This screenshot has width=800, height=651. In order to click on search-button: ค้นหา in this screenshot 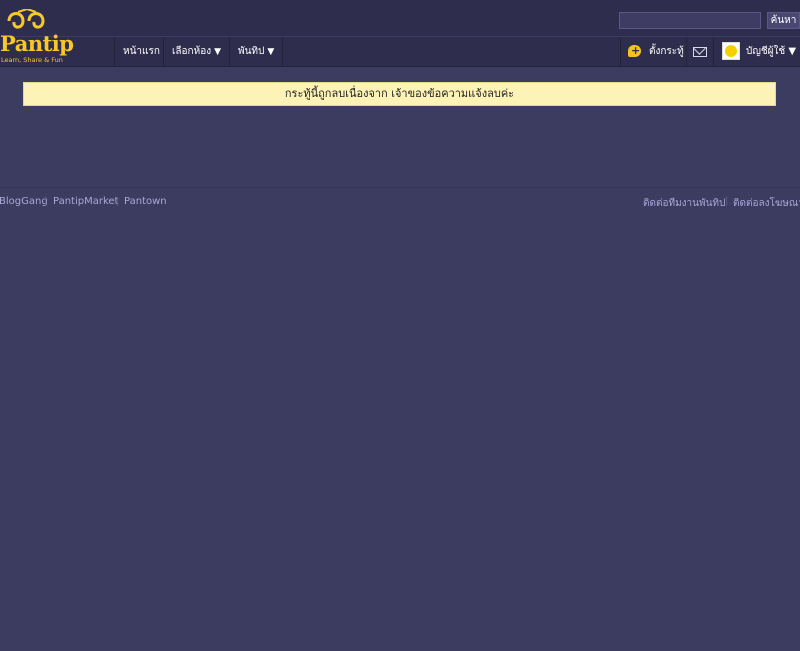, I will do `click(783, 20)`.